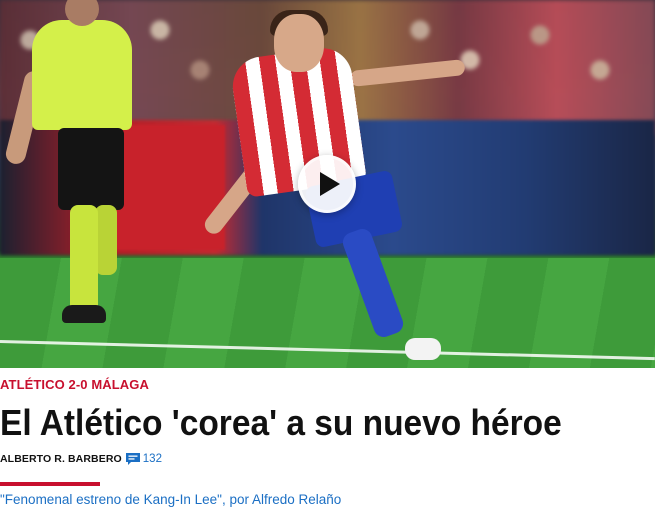 The height and width of the screenshot is (532, 655). Describe the element at coordinates (152, 459) in the screenshot. I see `comment-count: 132` at that location.